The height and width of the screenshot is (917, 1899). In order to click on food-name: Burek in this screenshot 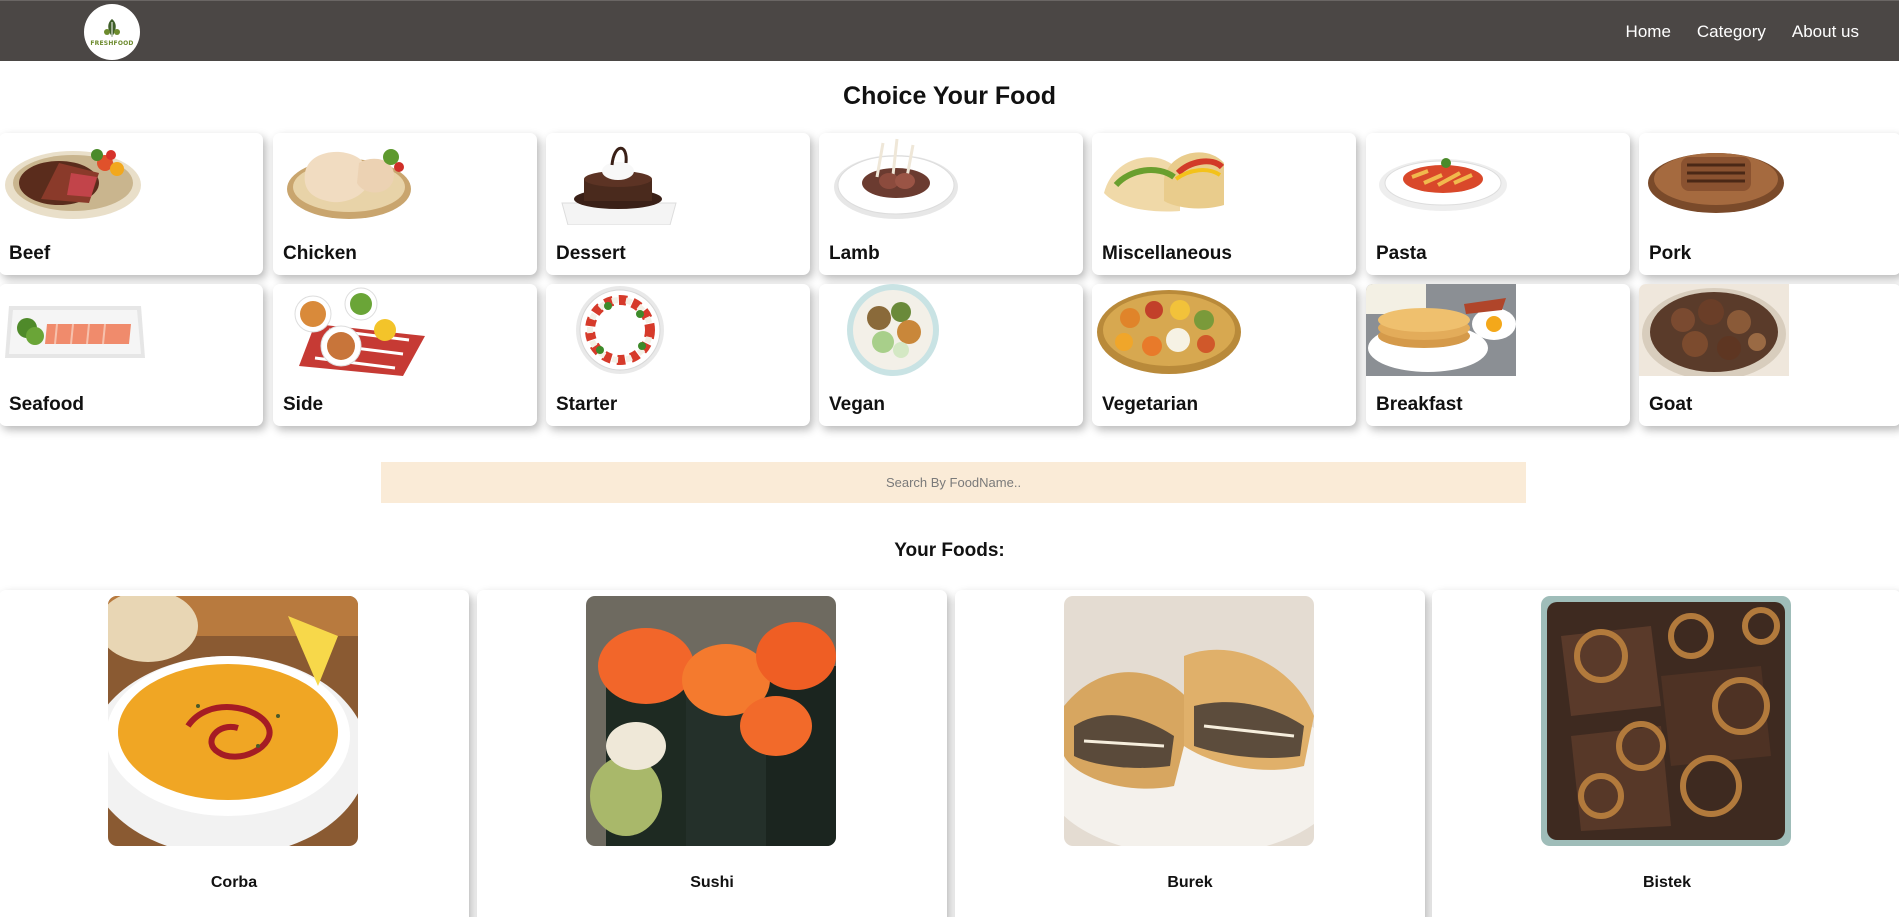, I will do `click(1190, 882)`.